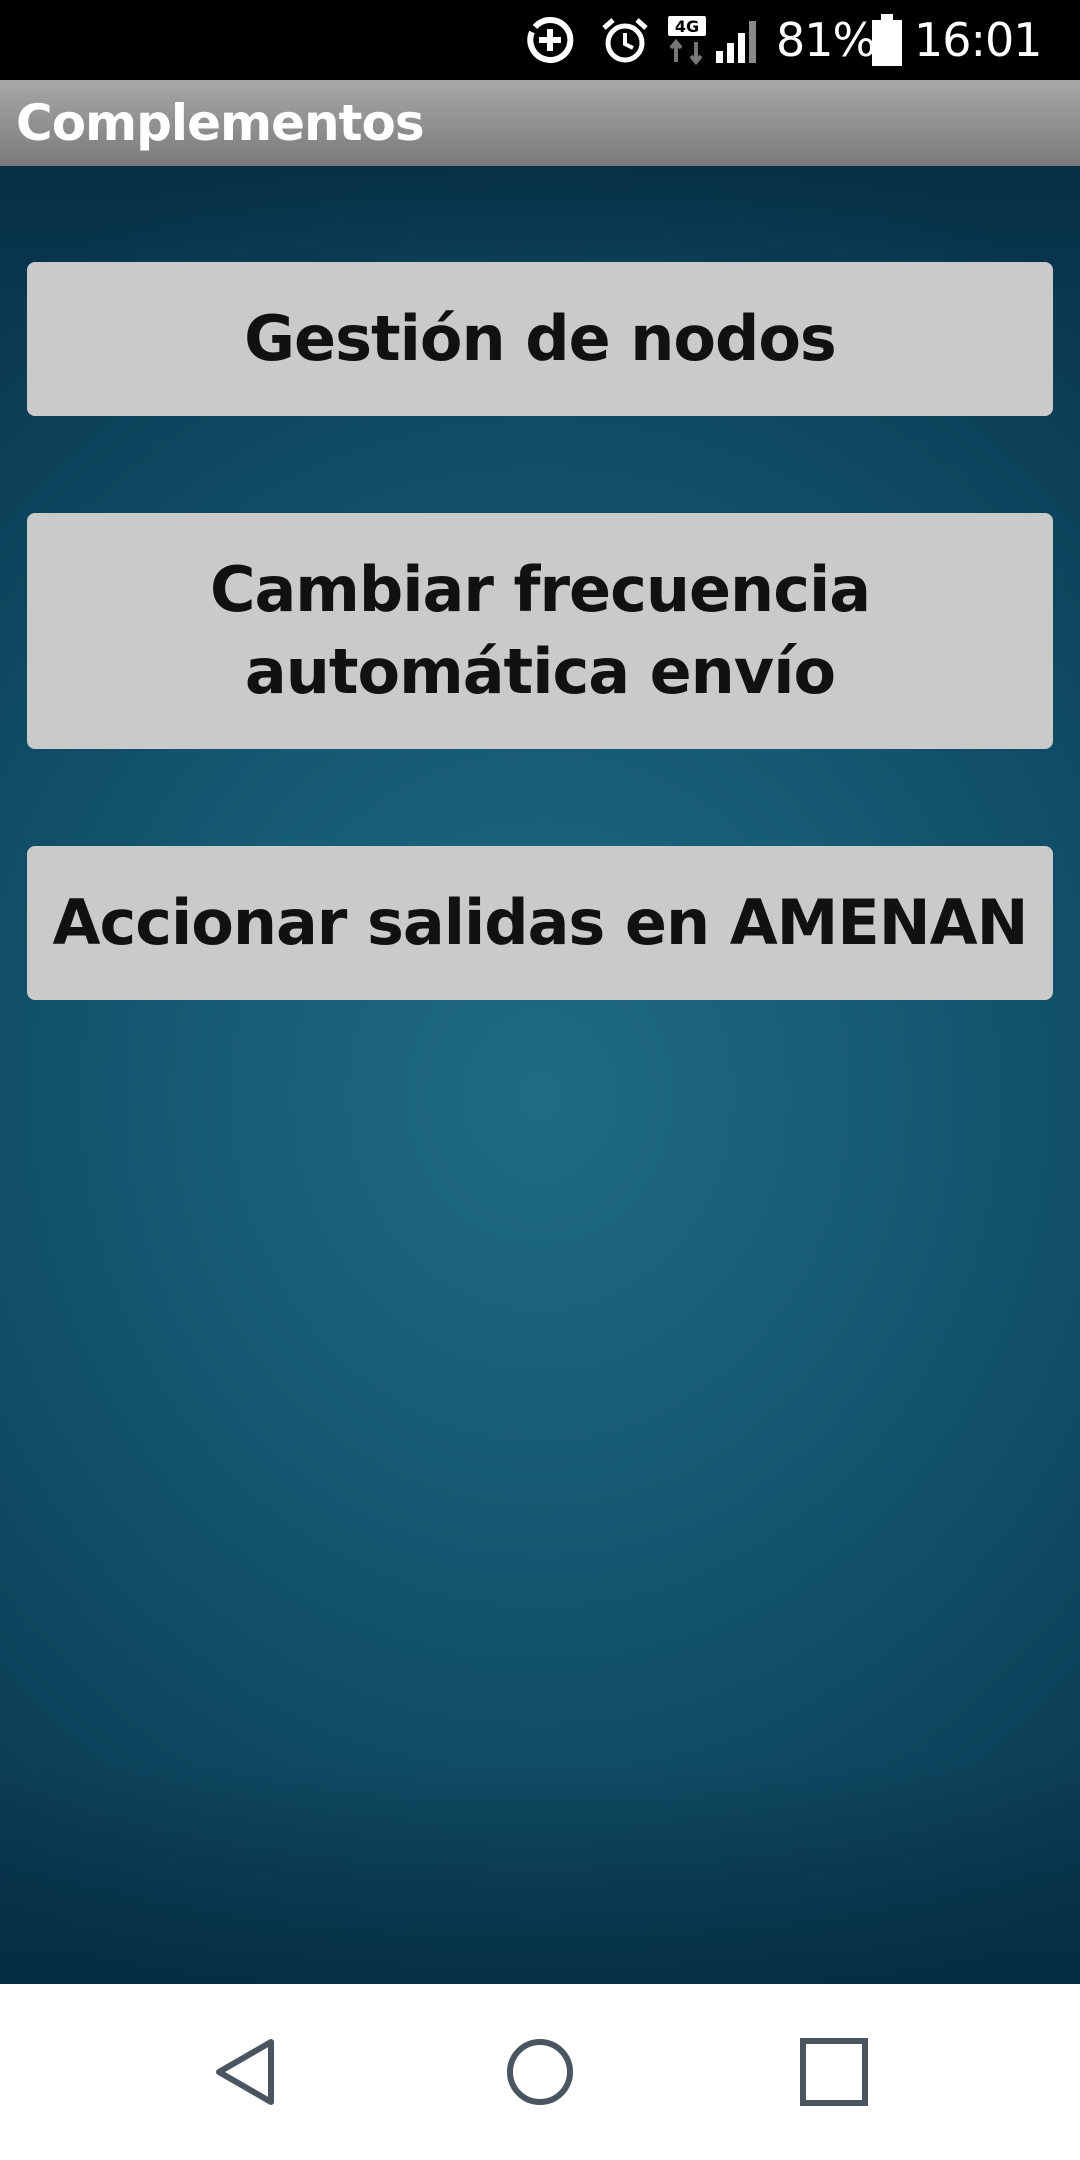  I want to click on svg-text: 4G, so click(687, 26).